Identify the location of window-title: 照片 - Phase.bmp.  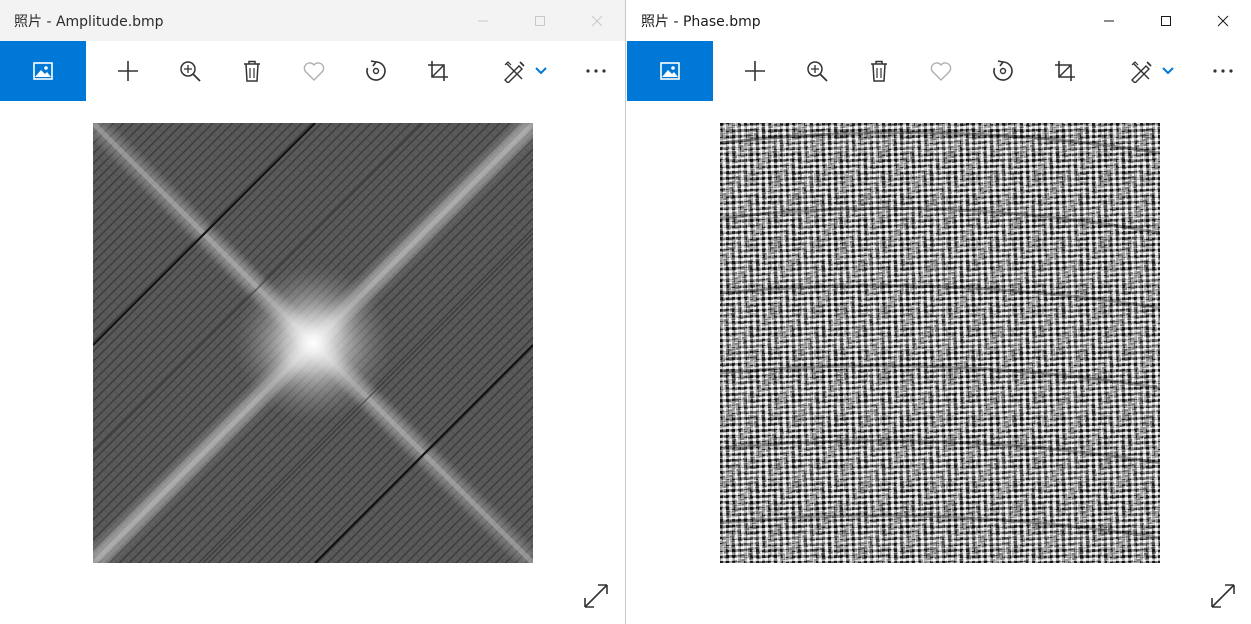
(701, 21).